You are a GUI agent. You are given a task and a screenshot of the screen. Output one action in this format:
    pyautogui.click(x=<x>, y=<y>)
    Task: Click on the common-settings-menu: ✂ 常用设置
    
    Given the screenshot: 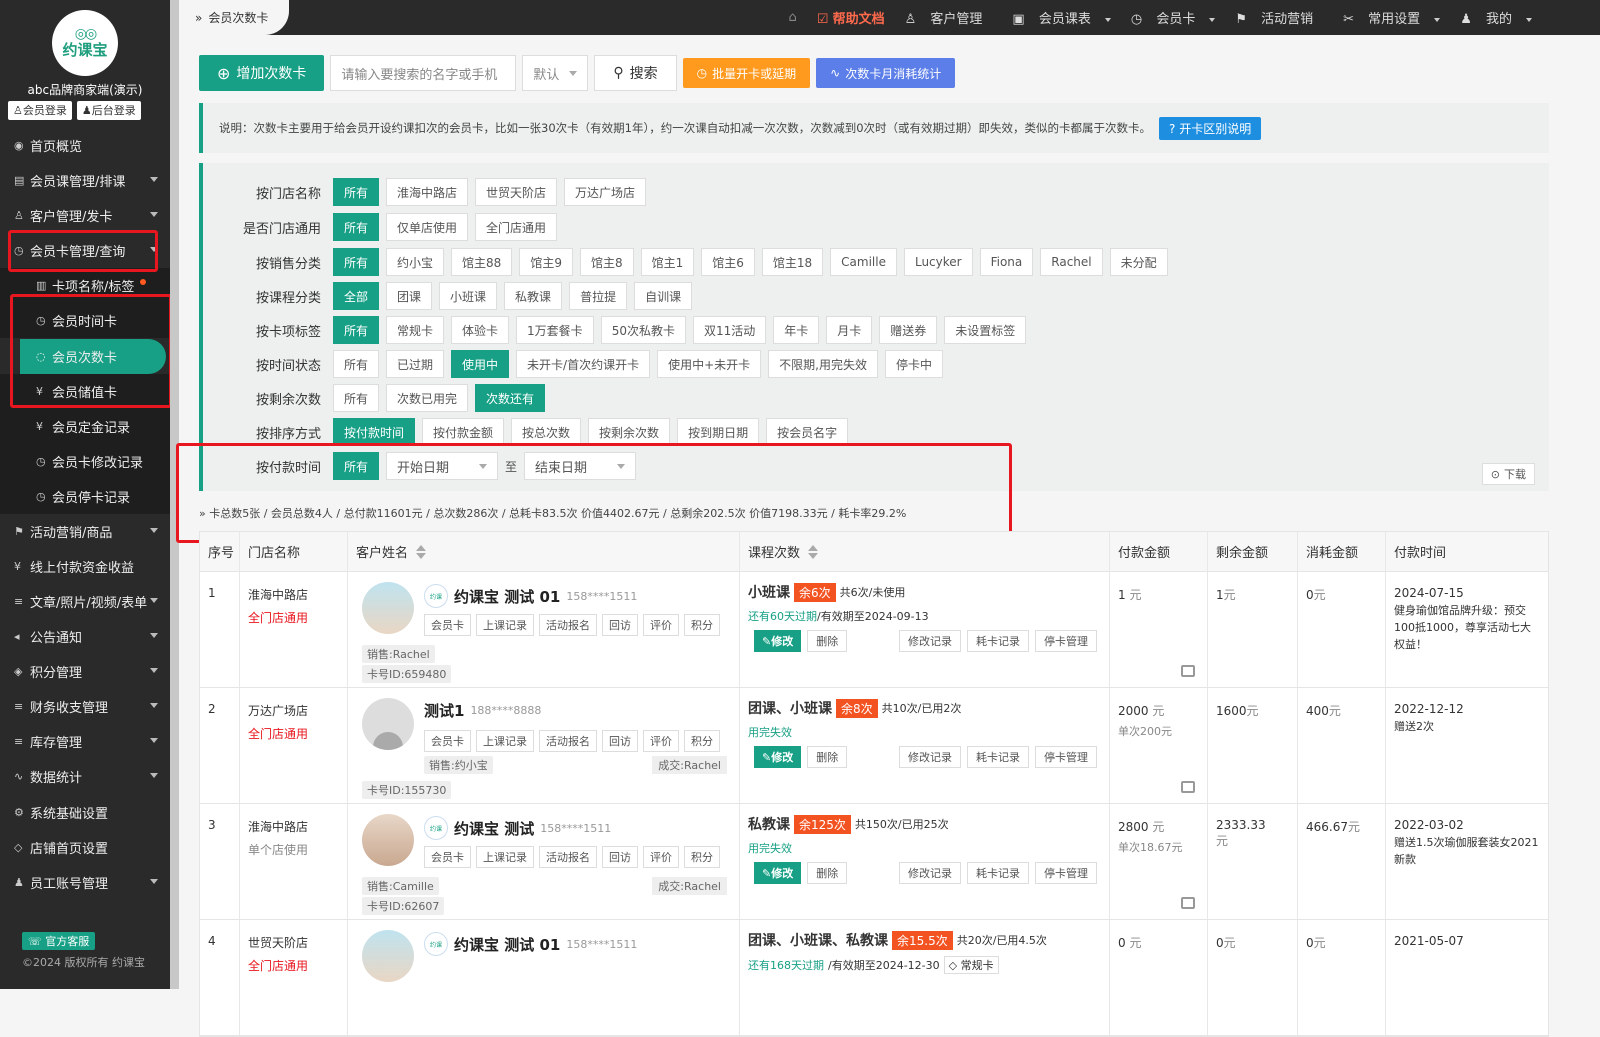 What is the action you would take?
    pyautogui.click(x=1391, y=17)
    